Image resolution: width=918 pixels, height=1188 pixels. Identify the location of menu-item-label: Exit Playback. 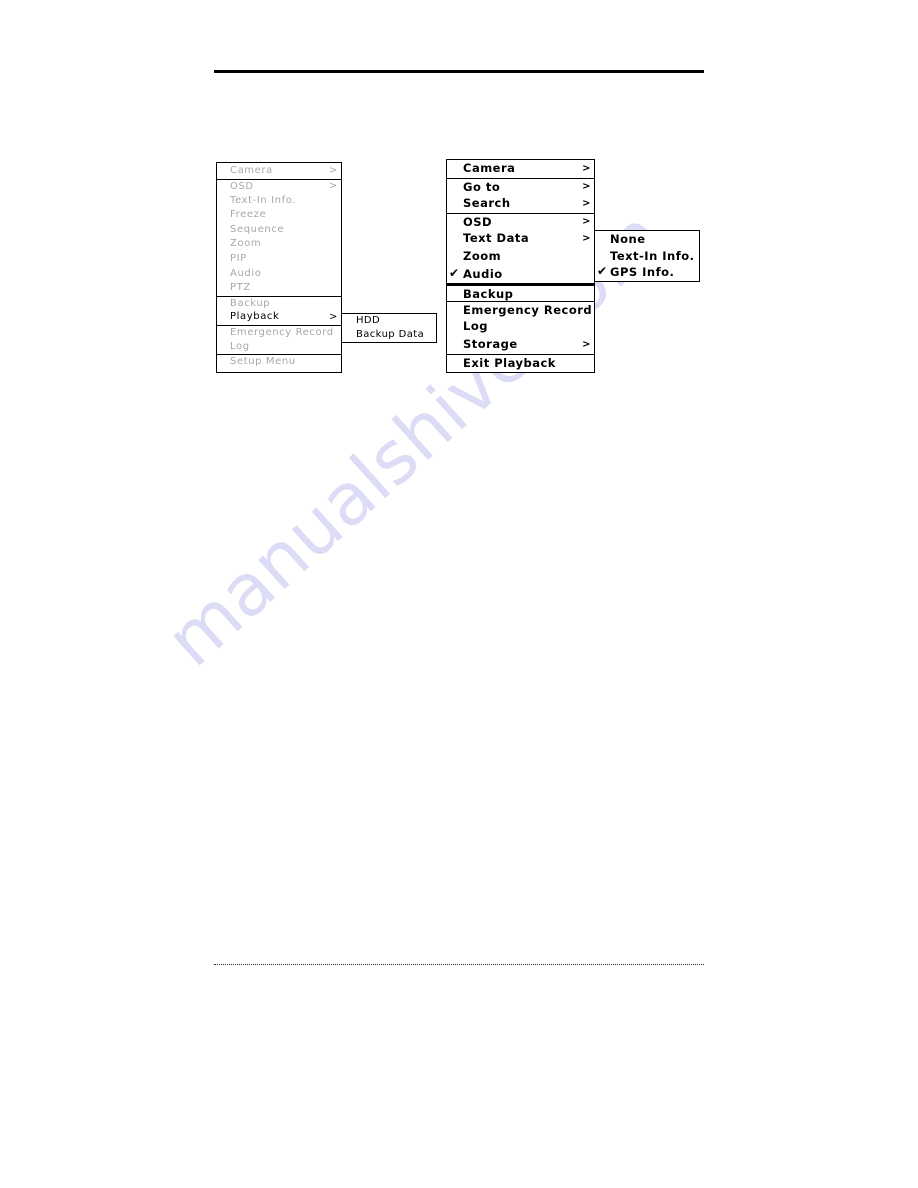
(509, 362).